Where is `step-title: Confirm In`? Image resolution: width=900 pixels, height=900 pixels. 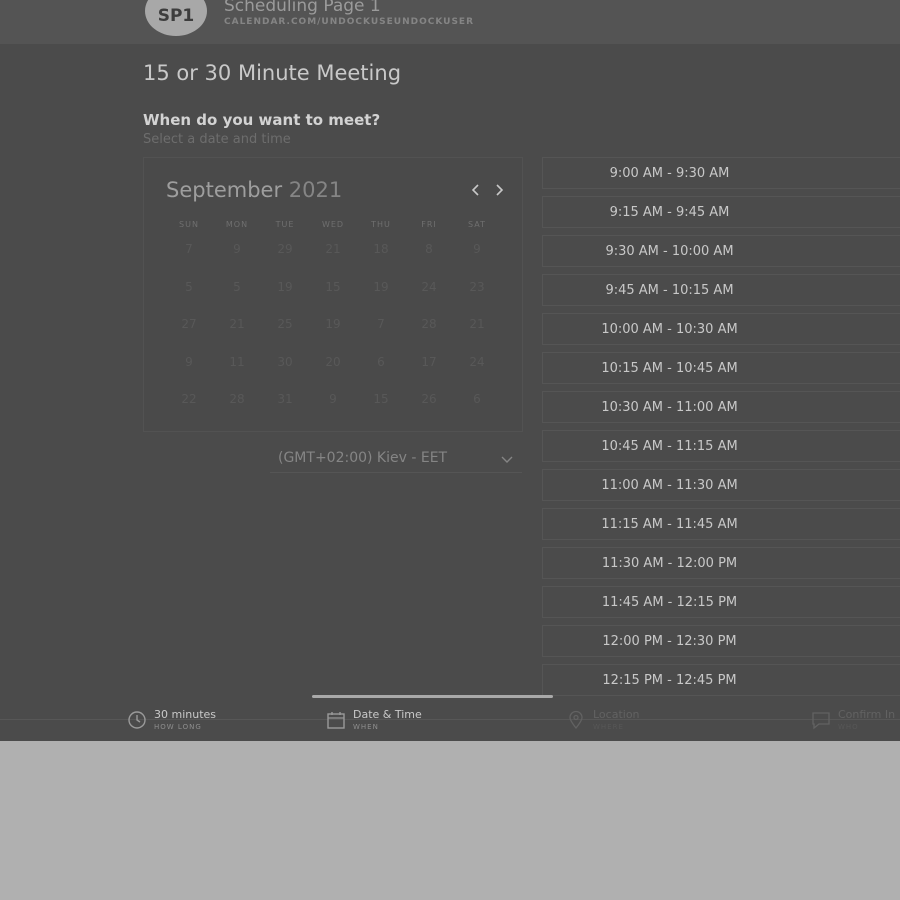
step-title: Confirm In is located at coordinates (867, 714).